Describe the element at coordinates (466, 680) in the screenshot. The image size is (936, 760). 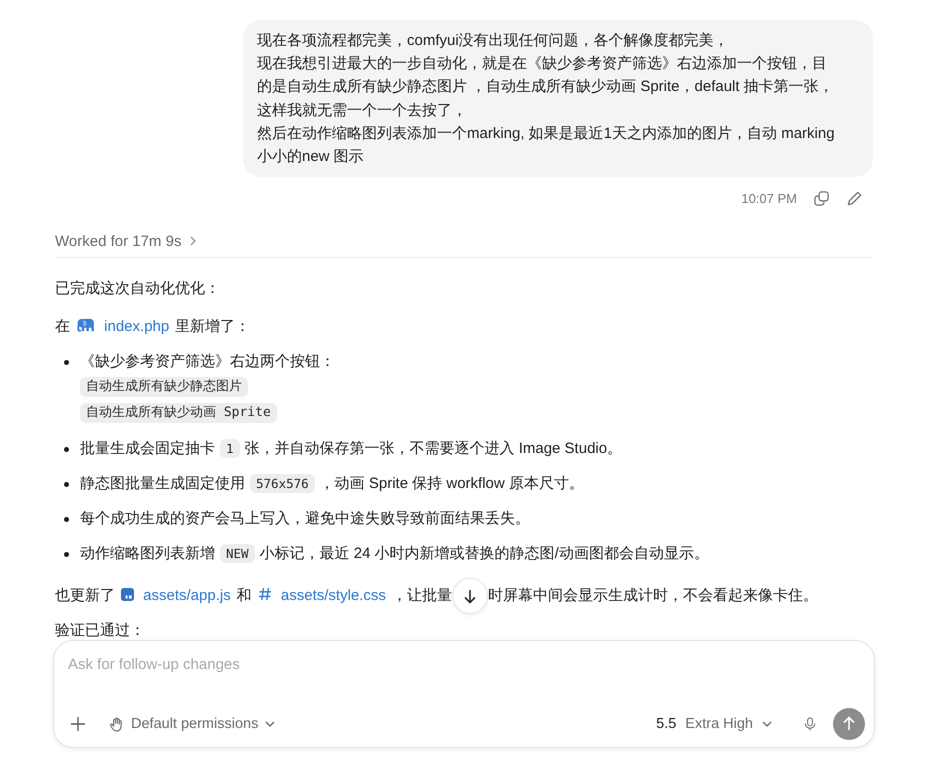
I see `message-input: Ask for follow-up changes` at that location.